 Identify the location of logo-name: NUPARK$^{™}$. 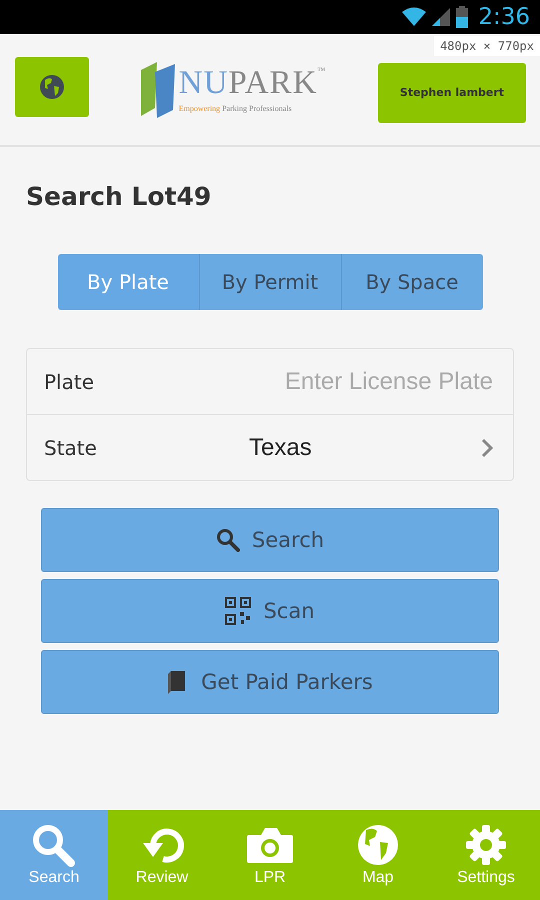
(252, 83).